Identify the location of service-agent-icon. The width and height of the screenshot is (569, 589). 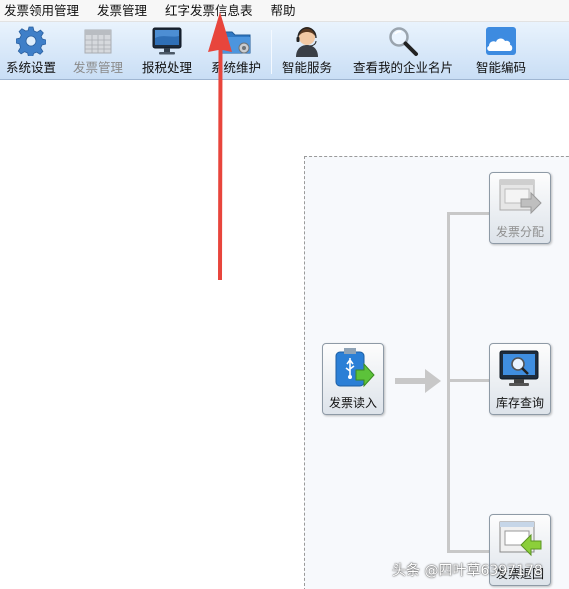
(307, 41).